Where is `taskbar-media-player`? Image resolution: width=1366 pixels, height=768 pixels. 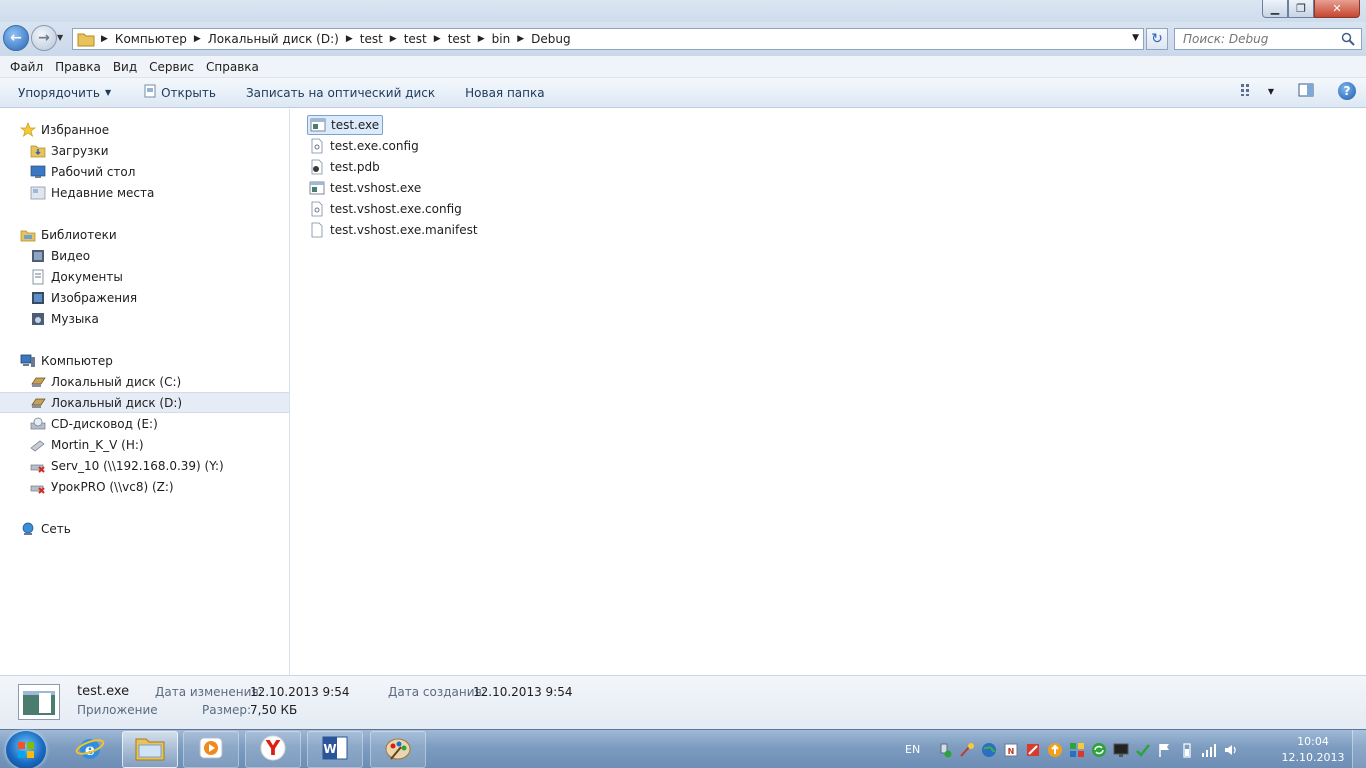 taskbar-media-player is located at coordinates (211, 749).